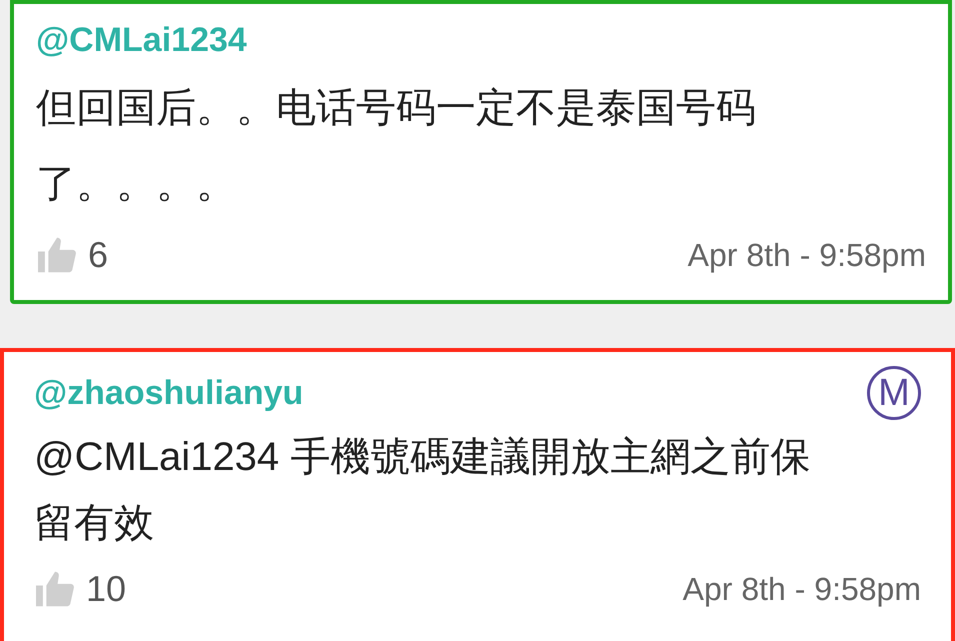 This screenshot has height=641, width=955. What do you see at coordinates (98, 255) in the screenshot?
I see `like-count: 6` at bounding box center [98, 255].